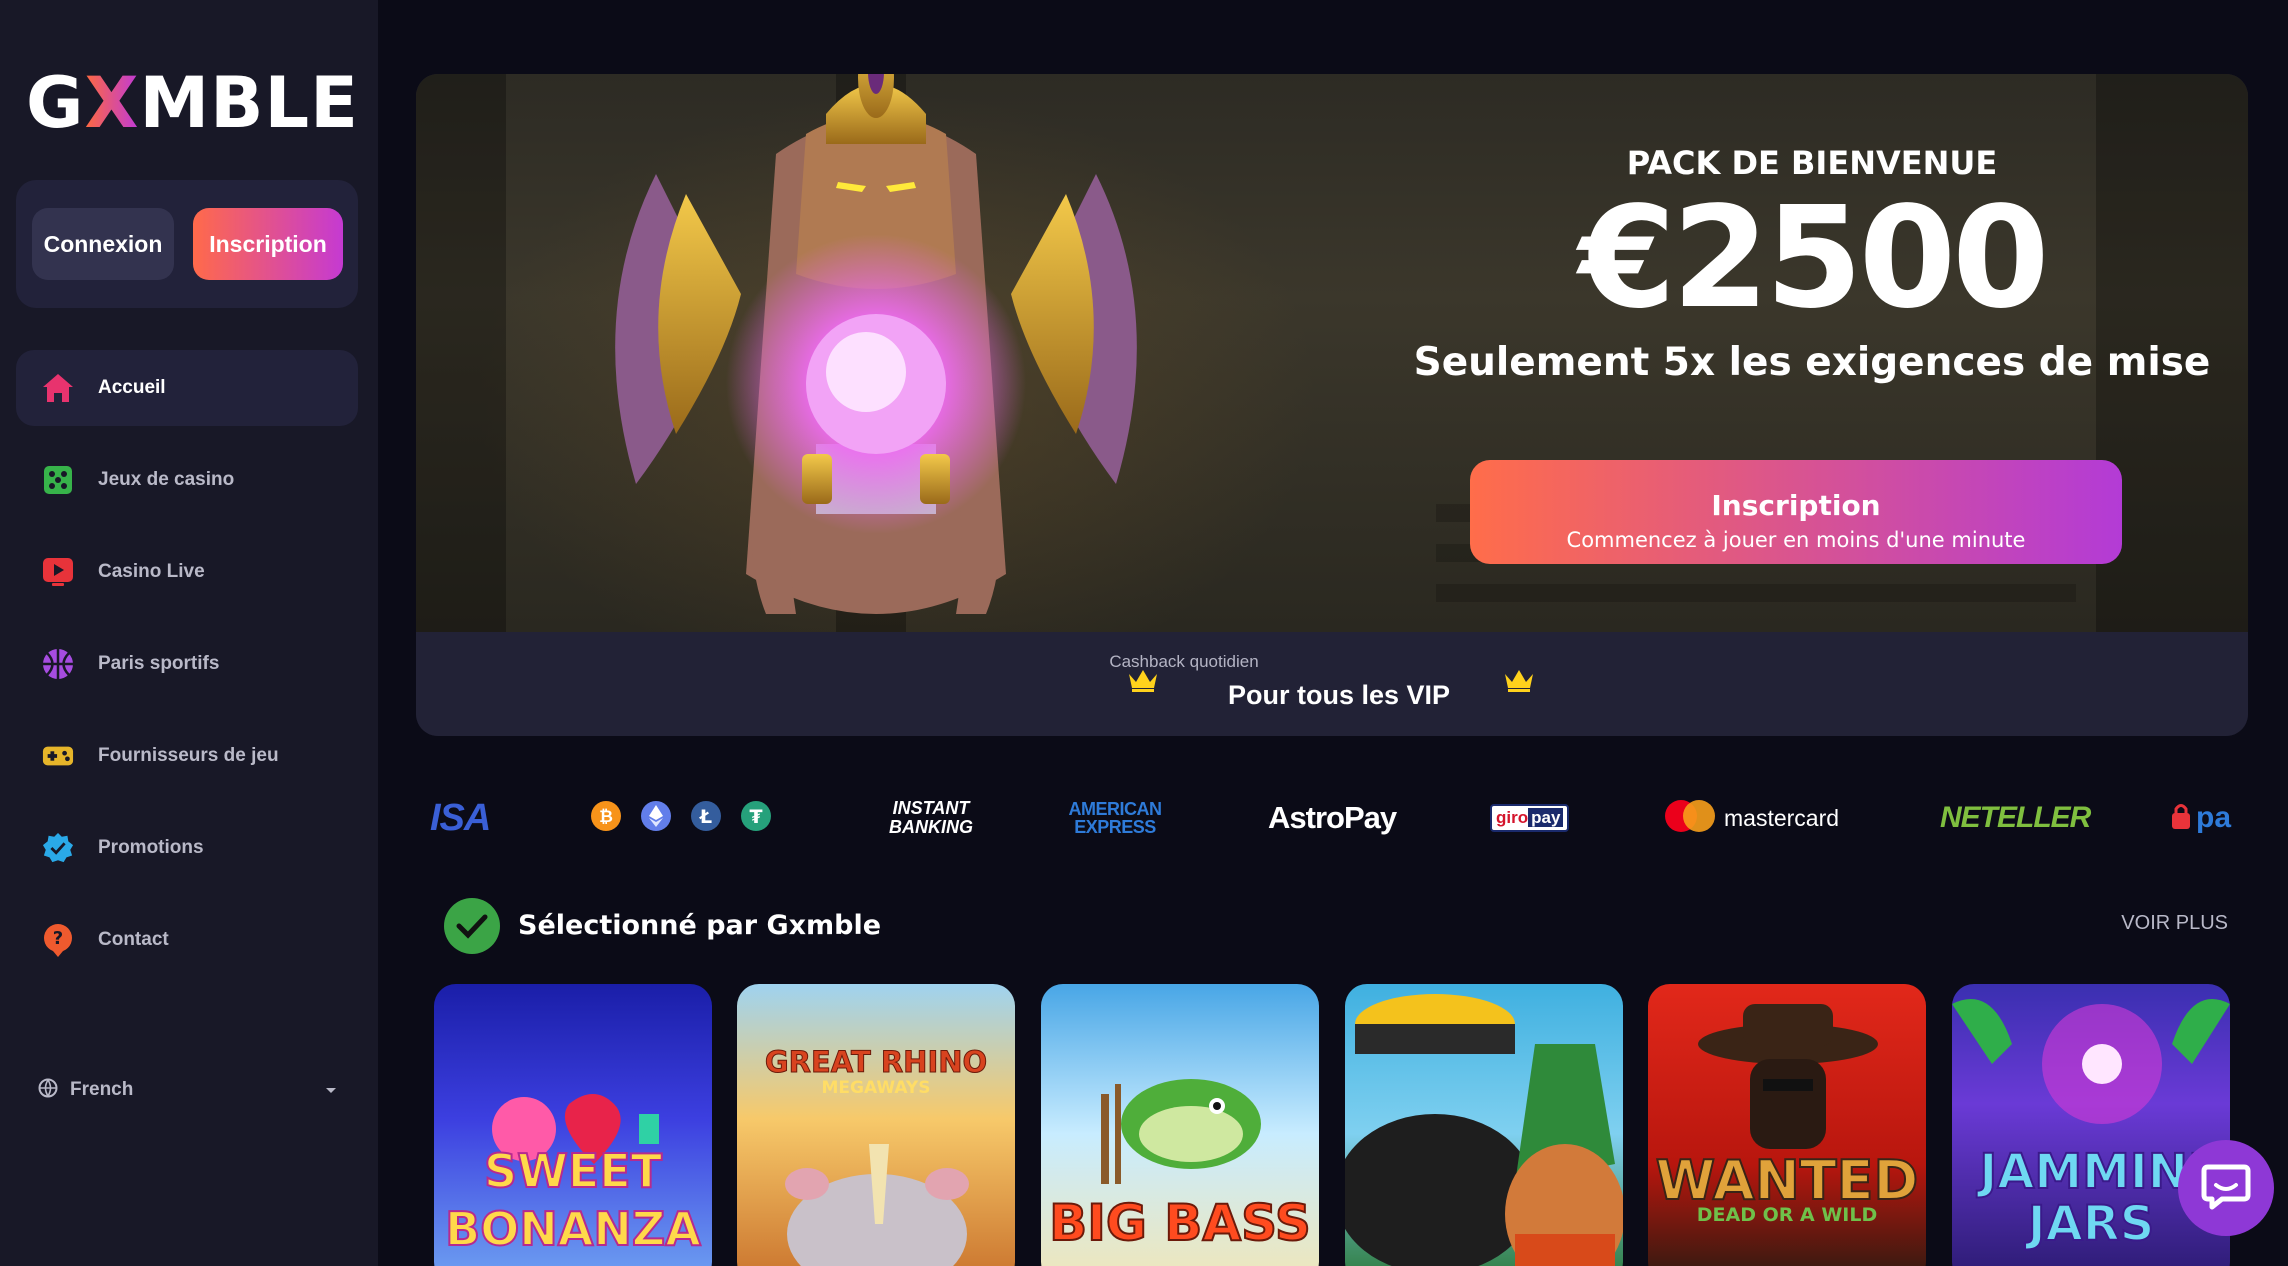 This screenshot has height=1266, width=2288. What do you see at coordinates (187, 244) in the screenshot?
I see `auth-panel: Connexion Inscription` at bounding box center [187, 244].